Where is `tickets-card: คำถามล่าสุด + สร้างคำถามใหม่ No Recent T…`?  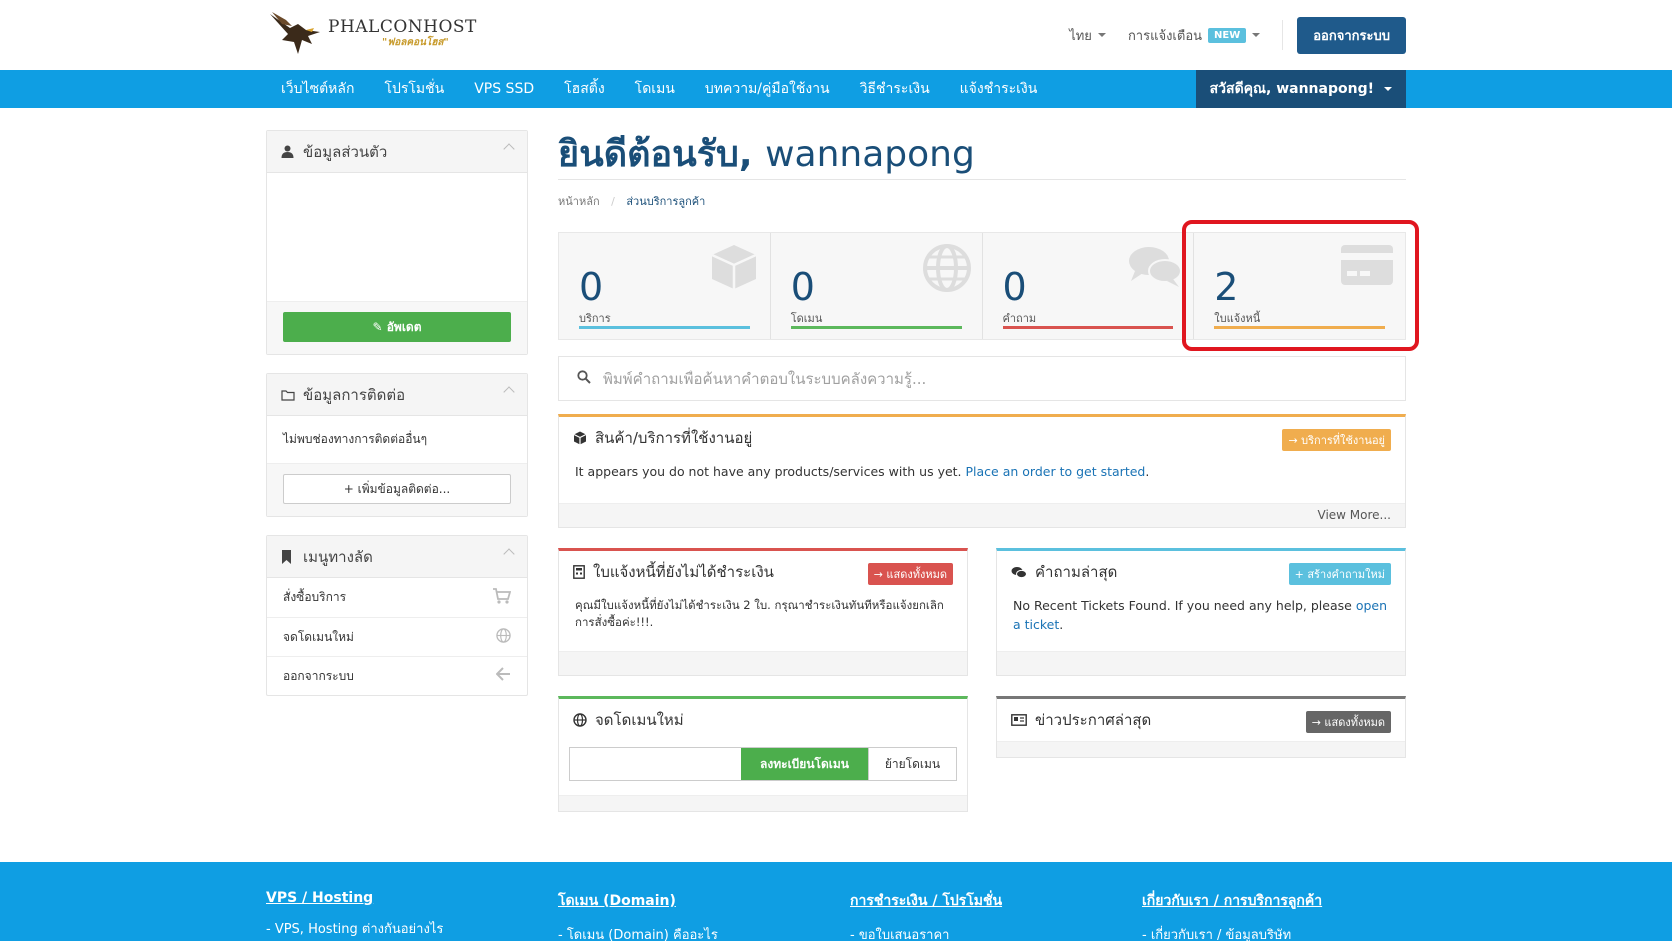
tickets-card: คำถามล่าสุด + สร้างคำถามใหม่ No Recent T… is located at coordinates (1201, 612).